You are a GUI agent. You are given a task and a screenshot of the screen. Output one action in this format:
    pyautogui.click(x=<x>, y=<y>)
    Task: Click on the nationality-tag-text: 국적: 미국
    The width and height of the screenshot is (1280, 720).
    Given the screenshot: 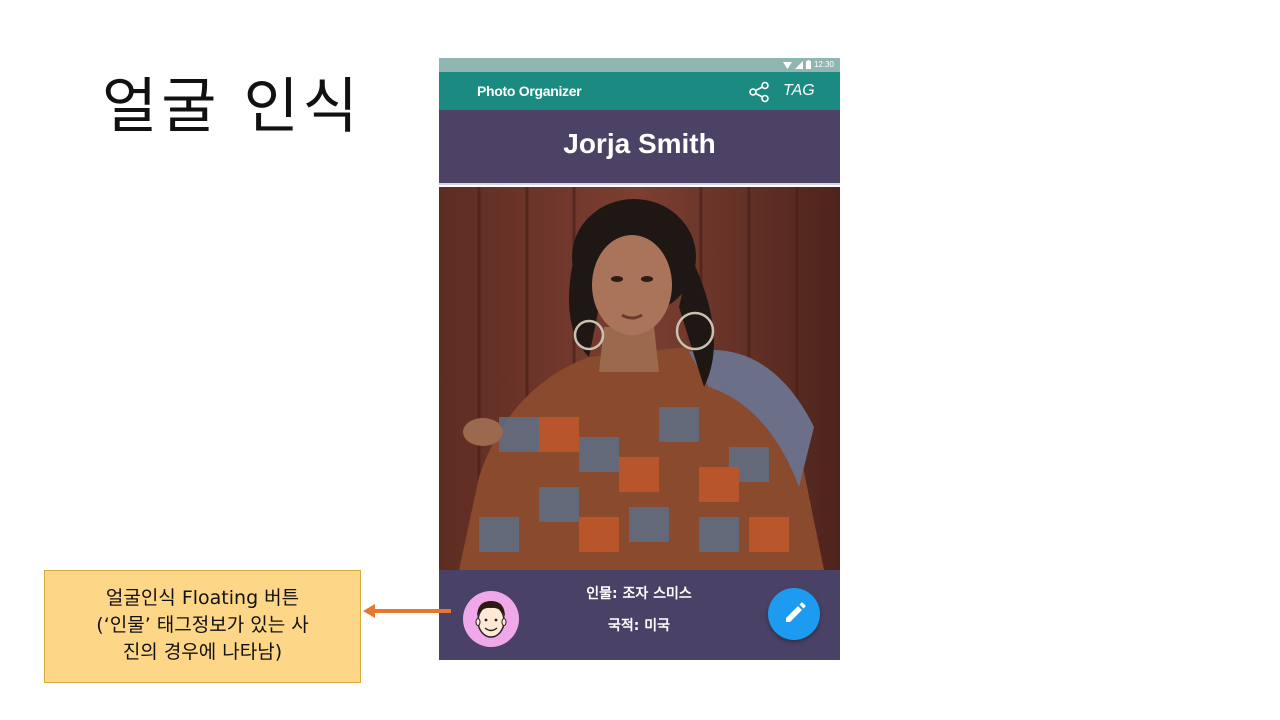 What is the action you would take?
    pyautogui.click(x=639, y=626)
    